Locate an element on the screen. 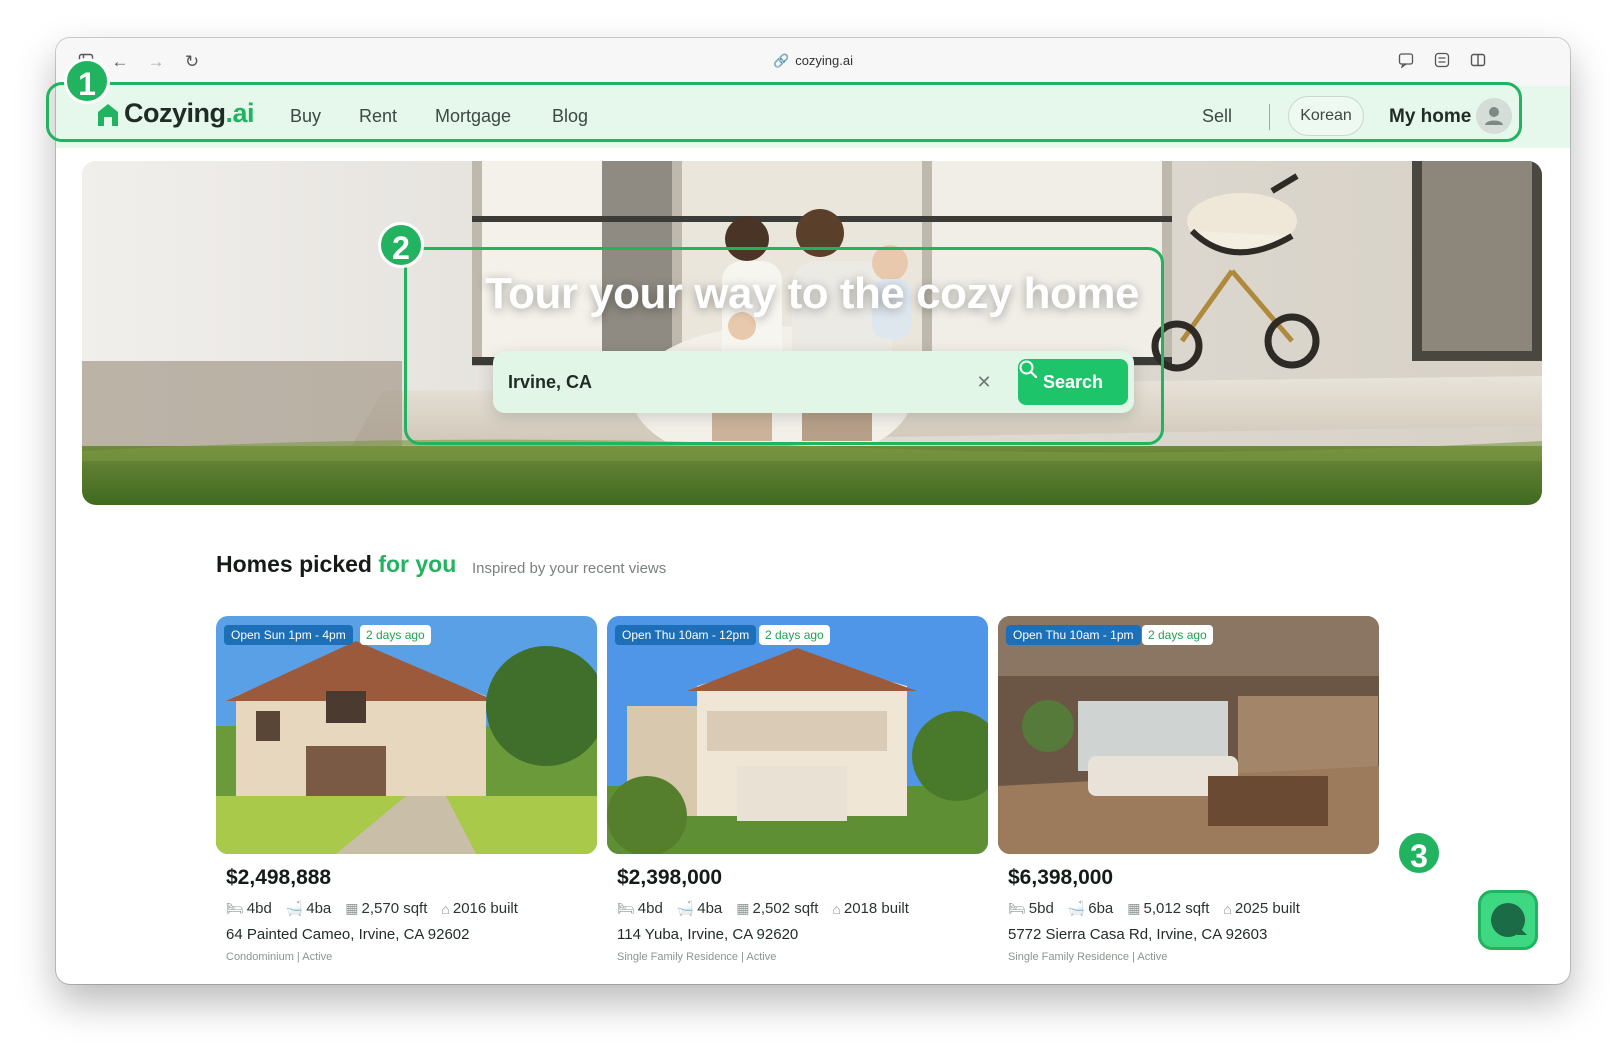 This screenshot has height=1056, width=1624. browser-toolbar: ← → ↻ 🔗 cozying.ai is located at coordinates (813, 62).